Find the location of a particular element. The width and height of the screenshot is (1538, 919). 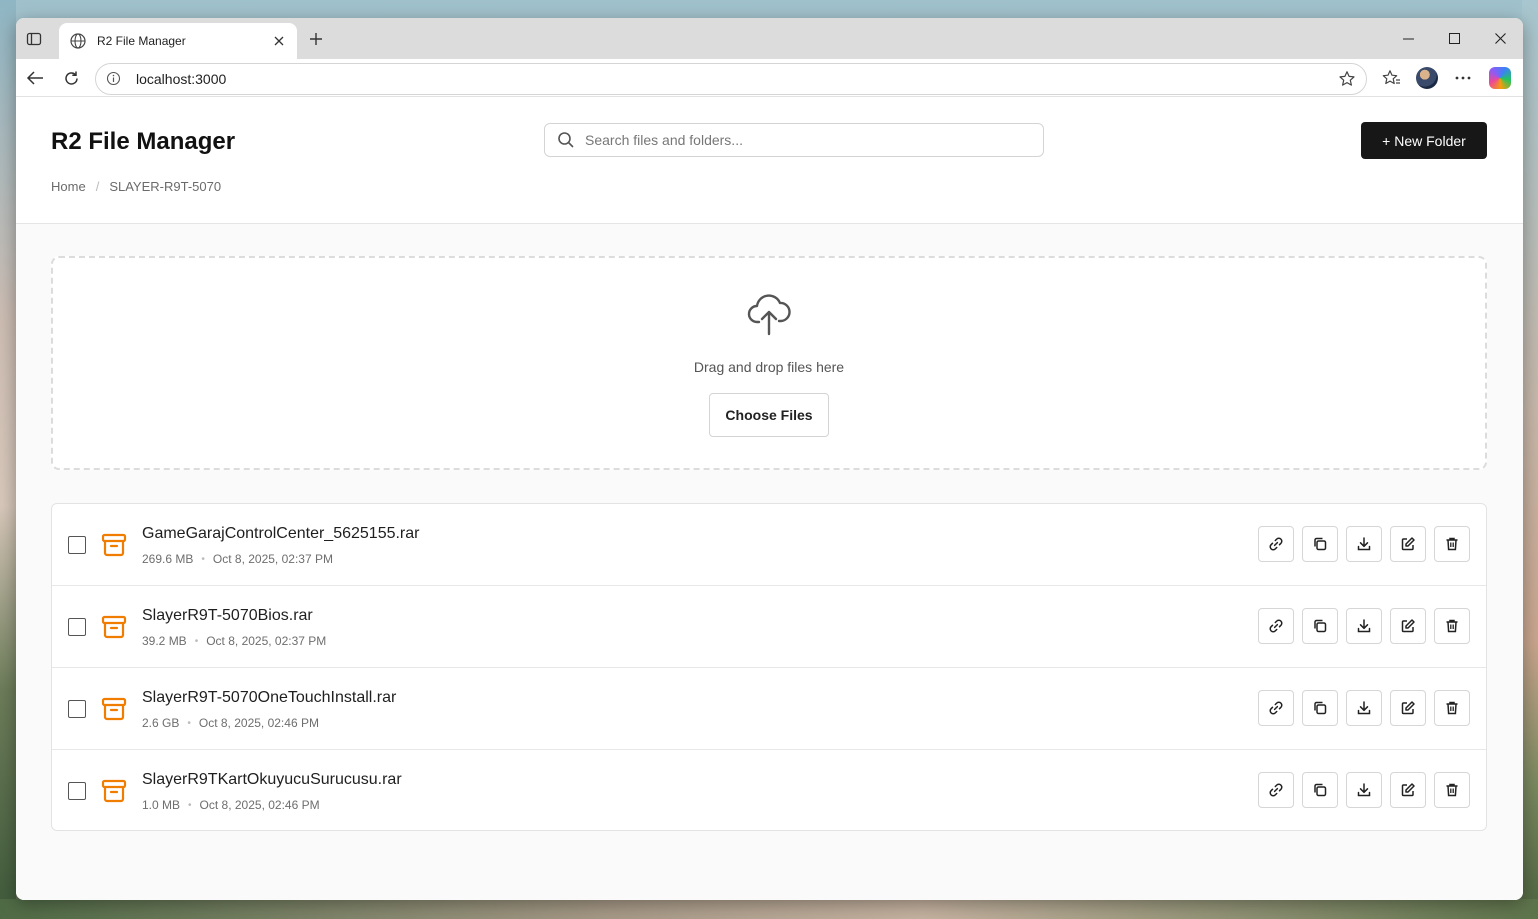

new-tab-icon is located at coordinates (316, 39).